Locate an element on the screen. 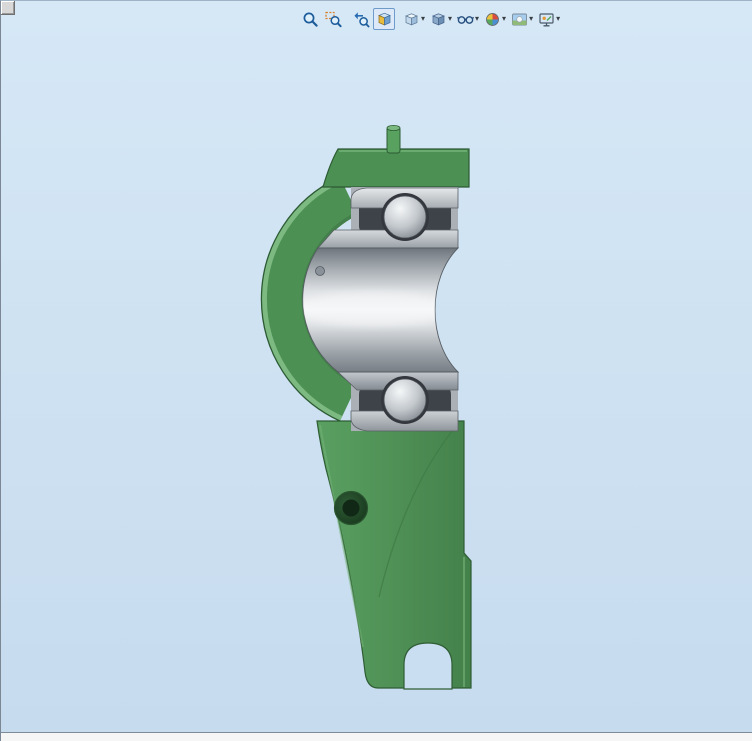 The height and width of the screenshot is (741, 752). zoom-to-fit-button is located at coordinates (310, 19).